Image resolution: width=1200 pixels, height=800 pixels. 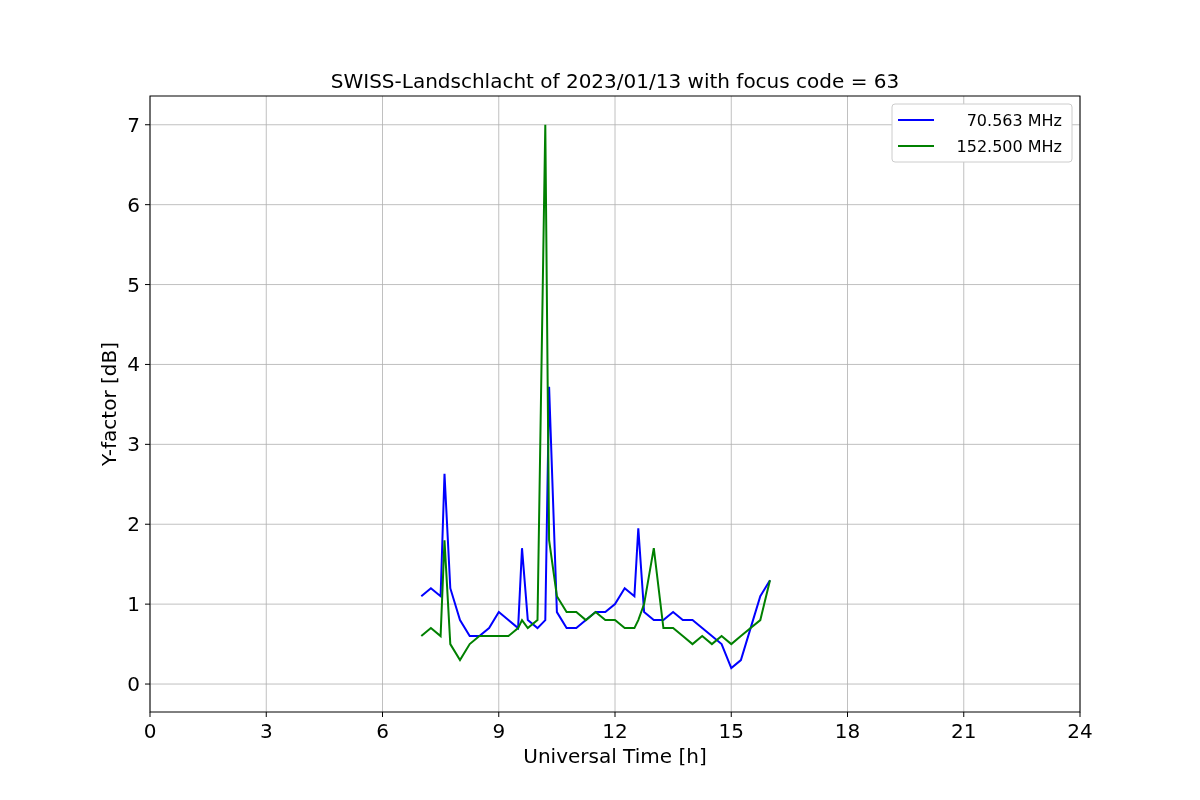 What do you see at coordinates (731, 731) in the screenshot?
I see `tick-label: 15` at bounding box center [731, 731].